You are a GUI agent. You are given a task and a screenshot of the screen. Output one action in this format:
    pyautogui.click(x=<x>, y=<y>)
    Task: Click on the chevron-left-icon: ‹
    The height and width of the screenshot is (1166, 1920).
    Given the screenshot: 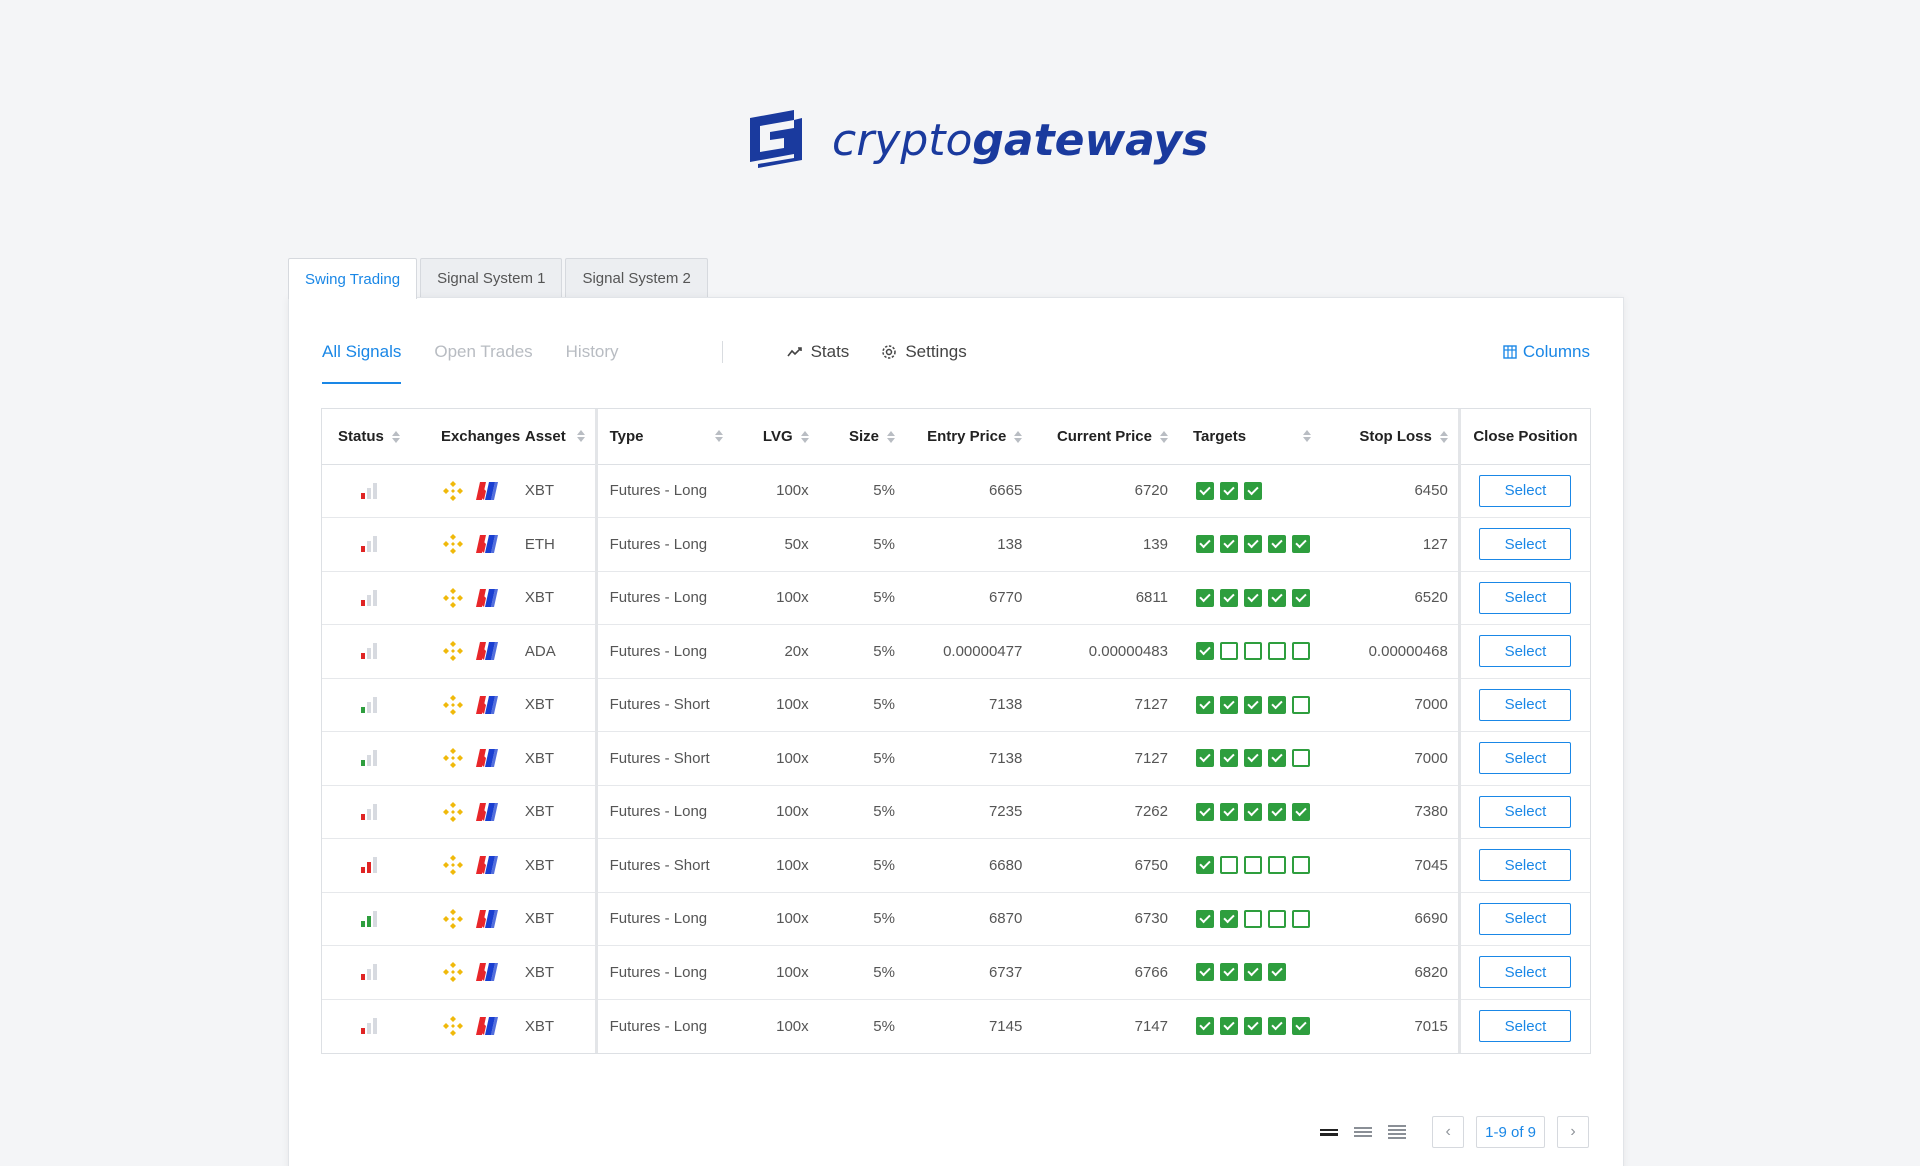 What is the action you would take?
    pyautogui.click(x=1448, y=1132)
    